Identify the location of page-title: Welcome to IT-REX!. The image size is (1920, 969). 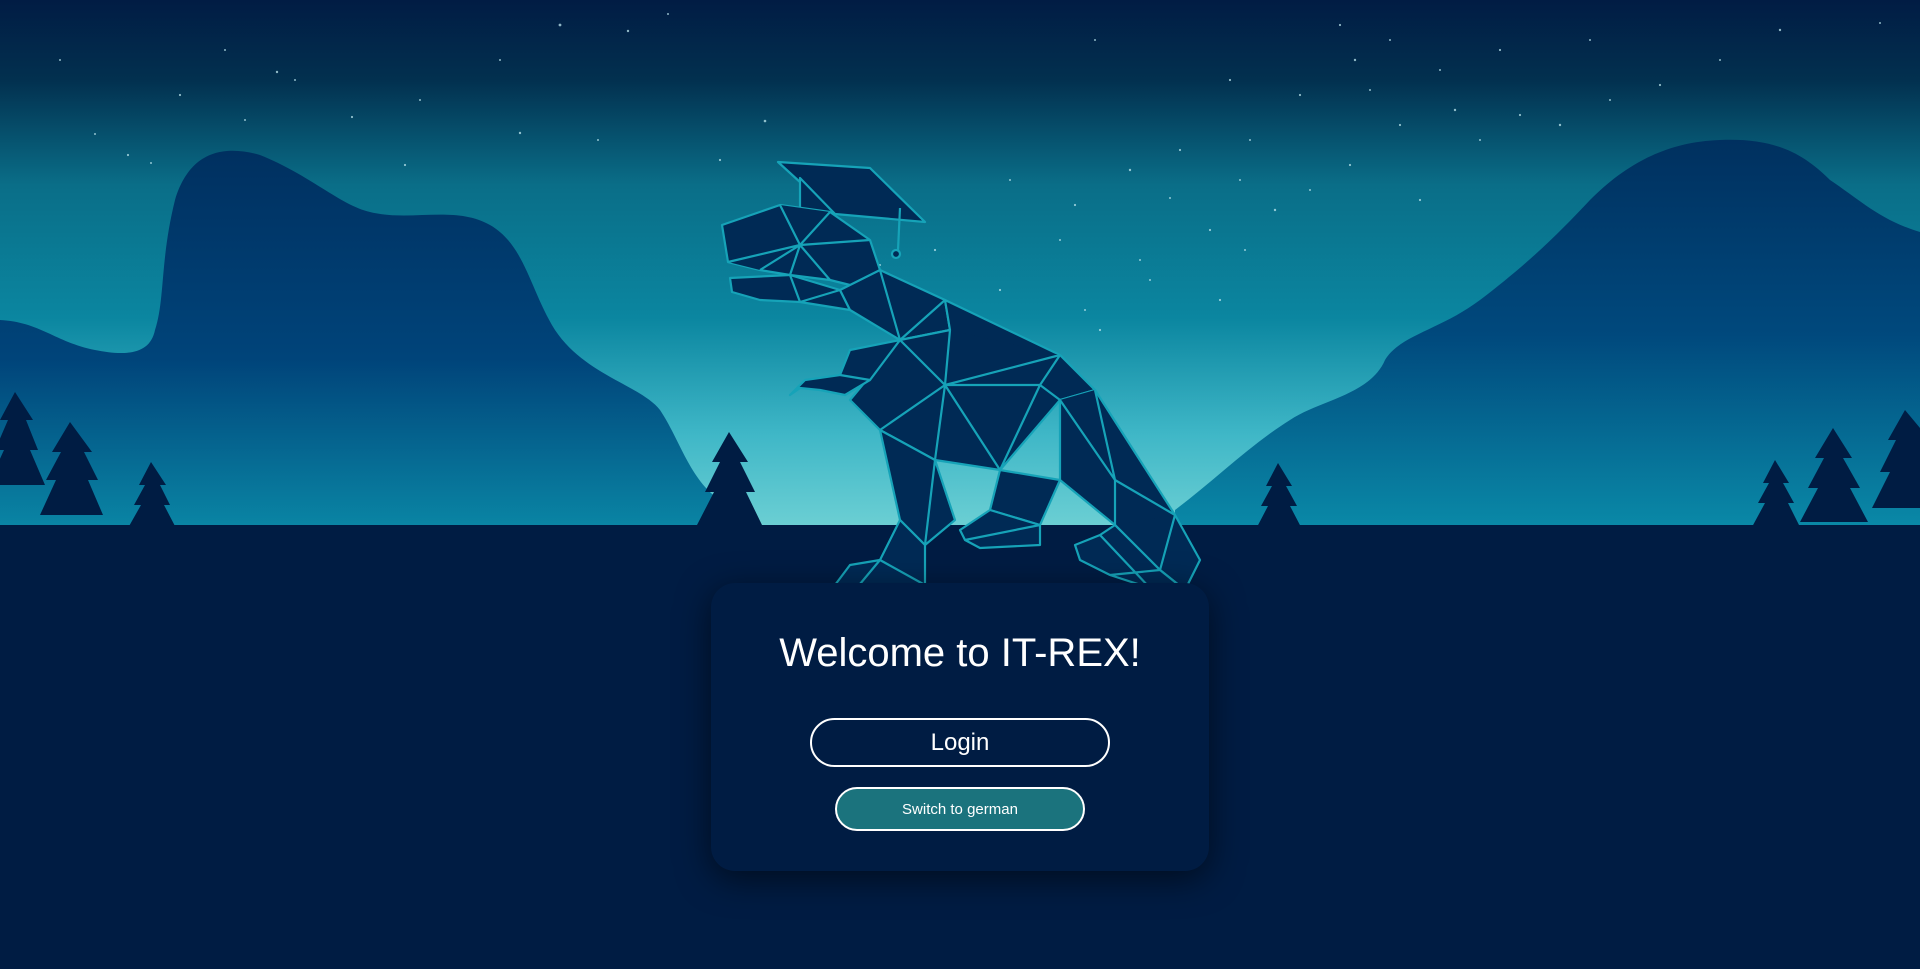
(960, 653).